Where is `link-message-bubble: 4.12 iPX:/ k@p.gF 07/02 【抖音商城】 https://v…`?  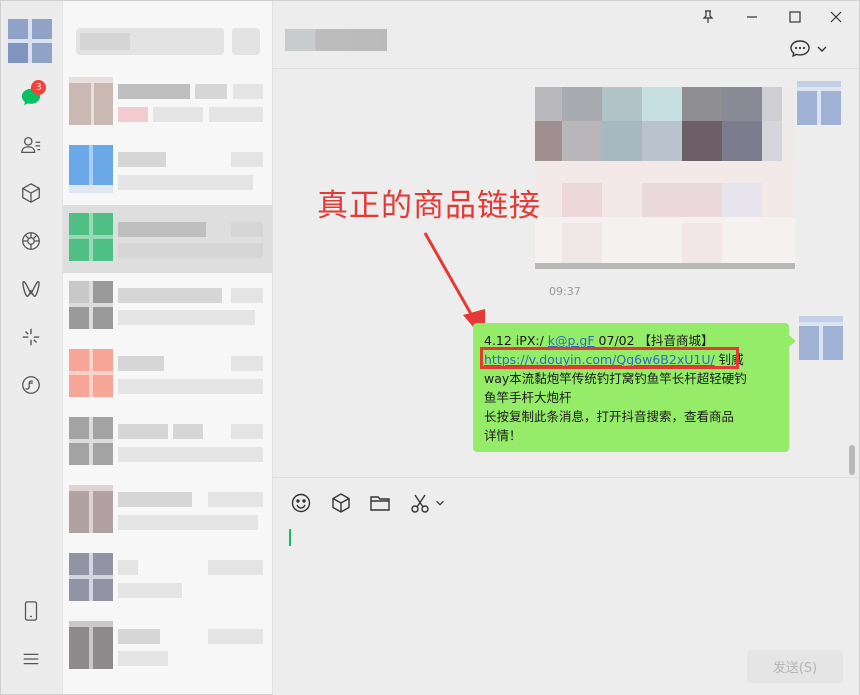 link-message-bubble: 4.12 iPX:/ k@p.gF 07/02 【抖音商城】 https://v… is located at coordinates (634, 387).